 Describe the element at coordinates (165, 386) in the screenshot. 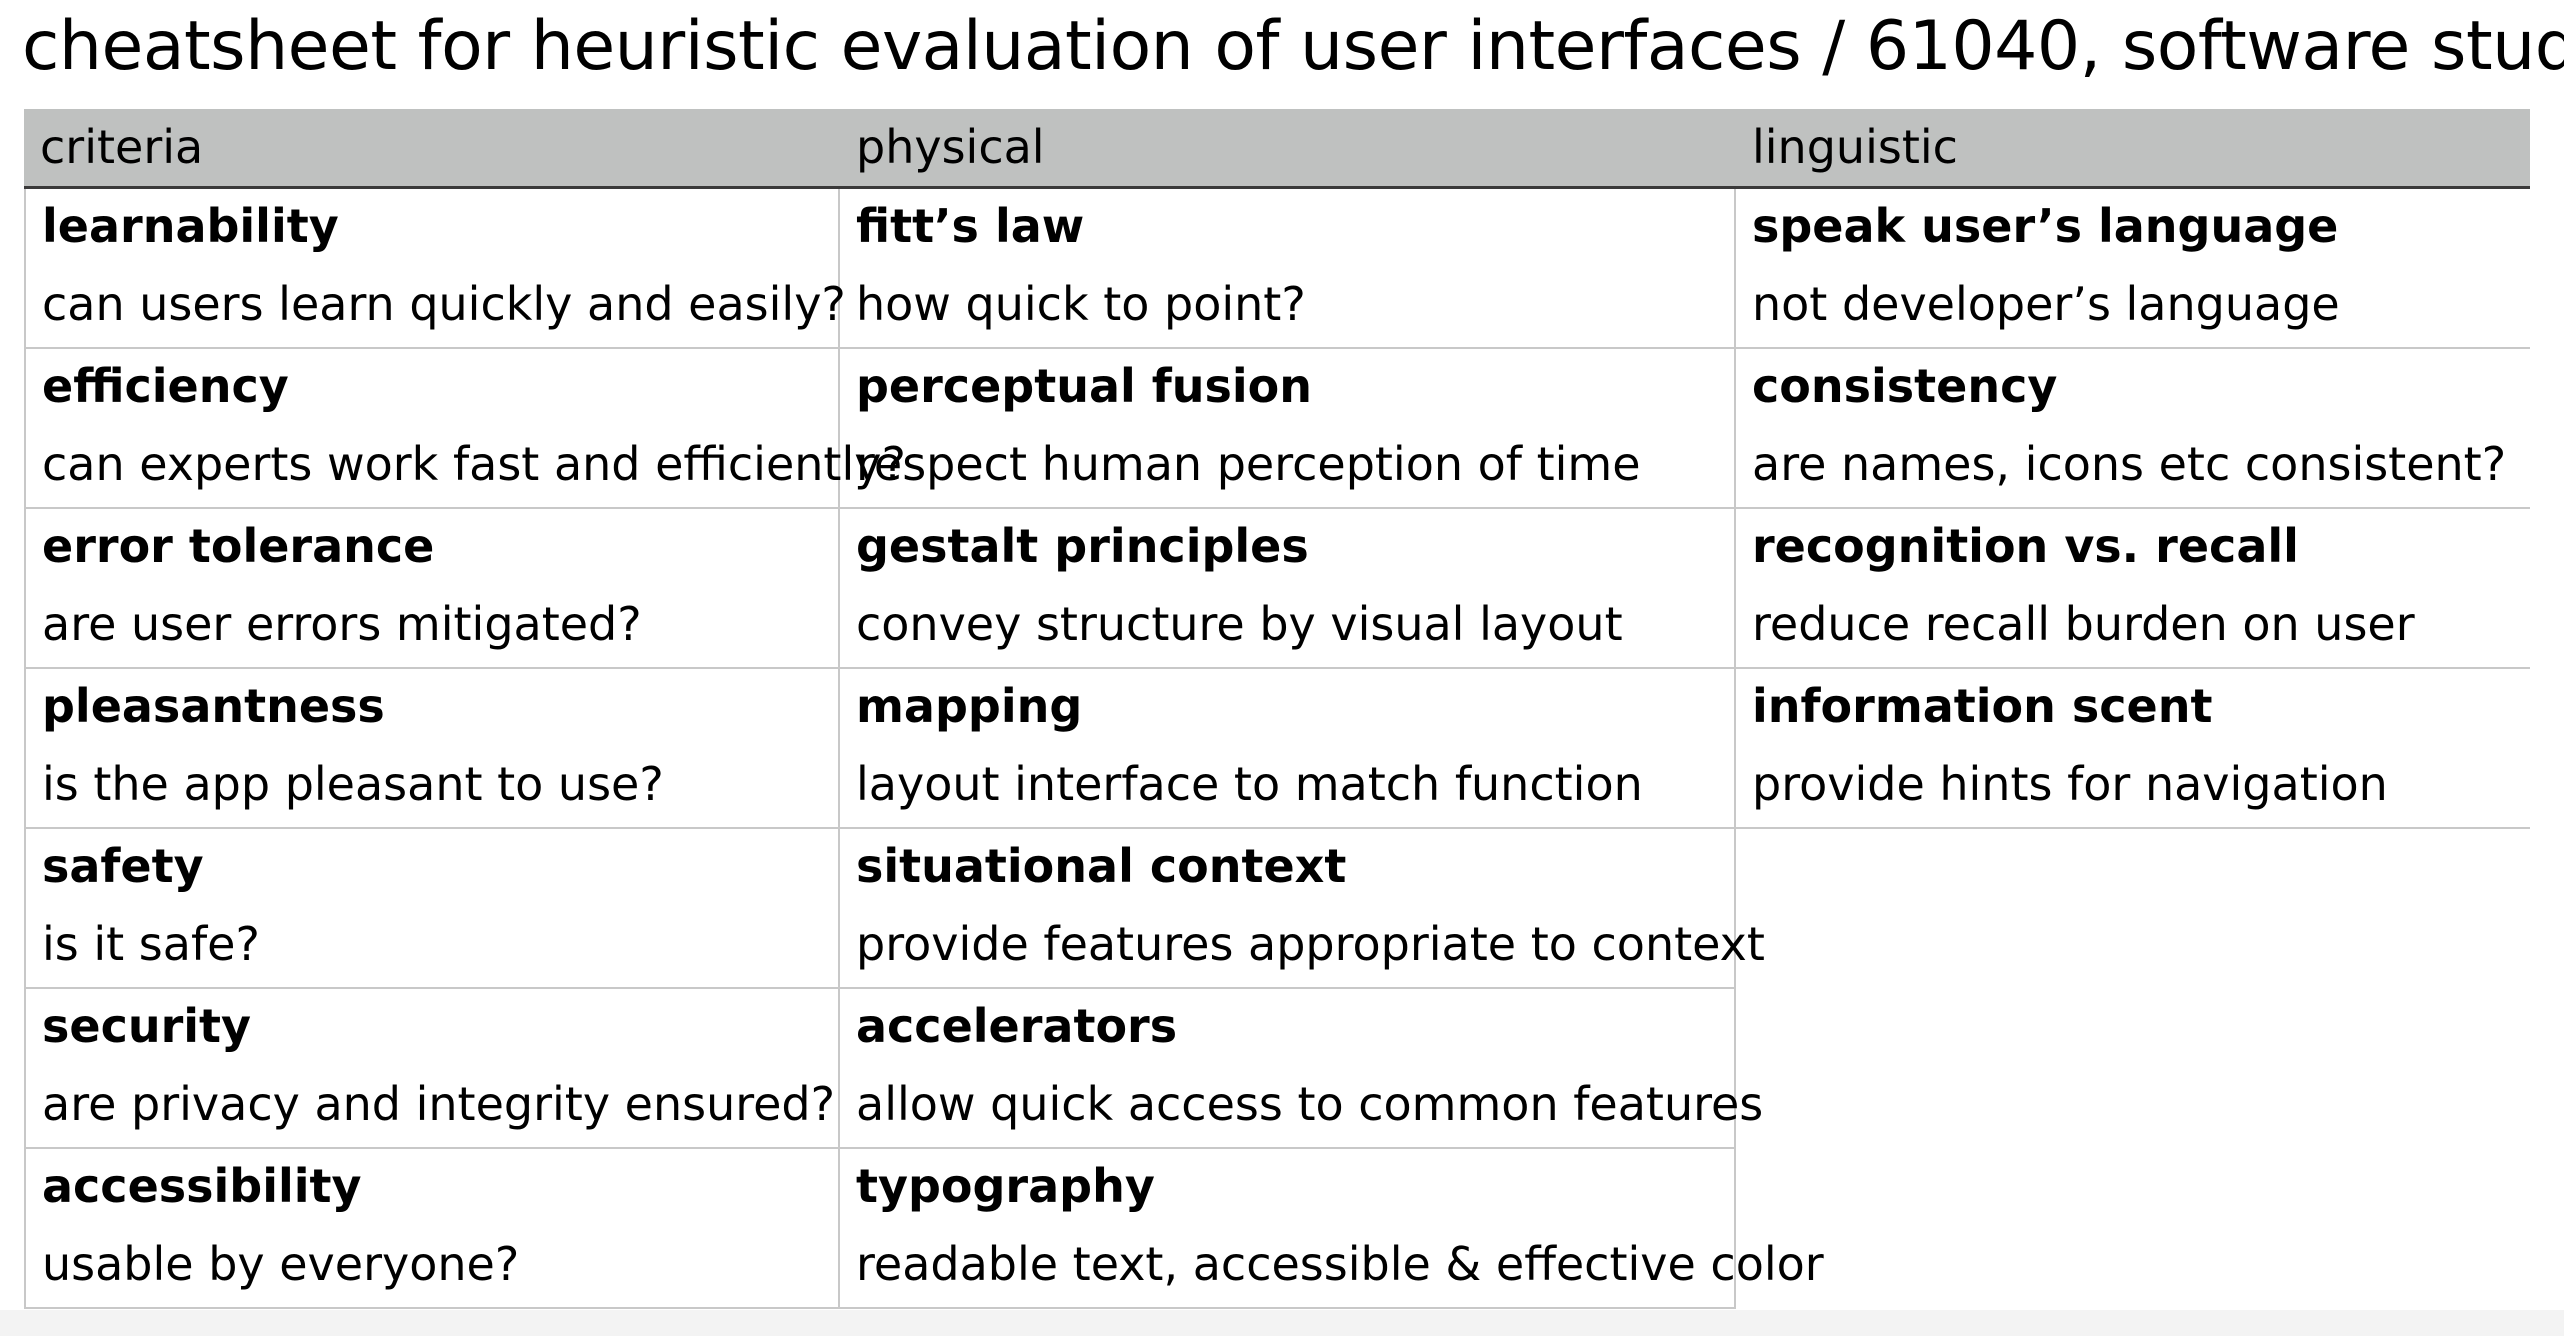

I see `criteria-heuristic-title: efficiency` at that location.